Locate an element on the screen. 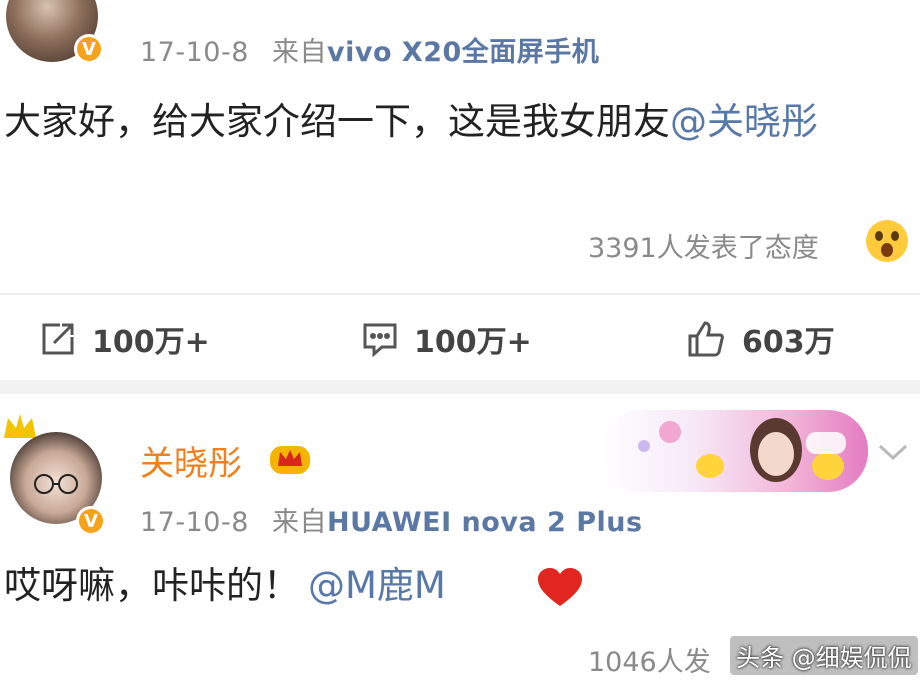 Image resolution: width=920 pixels, height=682 pixels. comment-icon is located at coordinates (380, 340).